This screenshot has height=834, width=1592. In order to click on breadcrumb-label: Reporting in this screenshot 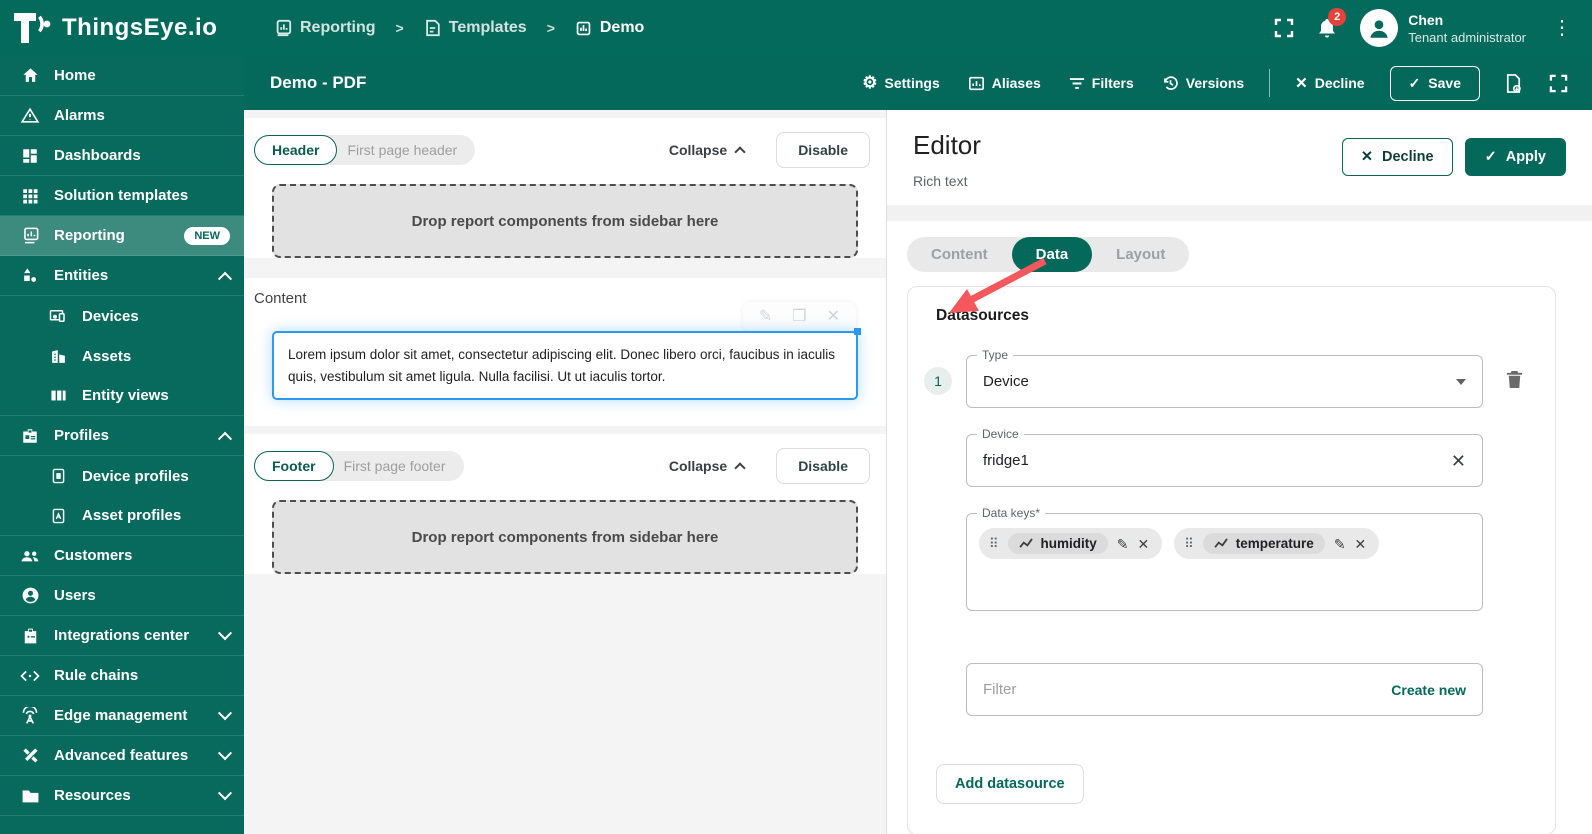, I will do `click(338, 27)`.